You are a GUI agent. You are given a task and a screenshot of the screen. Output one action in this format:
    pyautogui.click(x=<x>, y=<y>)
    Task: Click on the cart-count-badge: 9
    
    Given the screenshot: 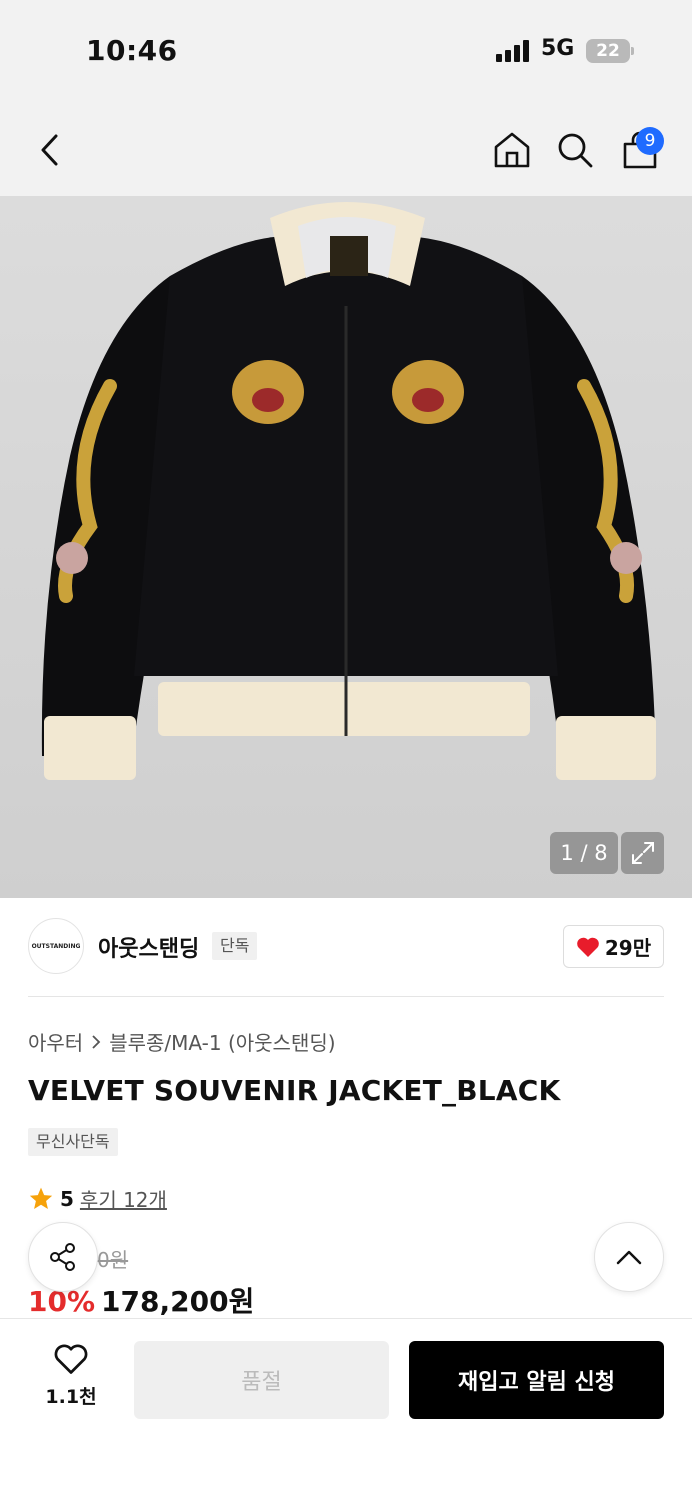 What is the action you would take?
    pyautogui.click(x=650, y=141)
    